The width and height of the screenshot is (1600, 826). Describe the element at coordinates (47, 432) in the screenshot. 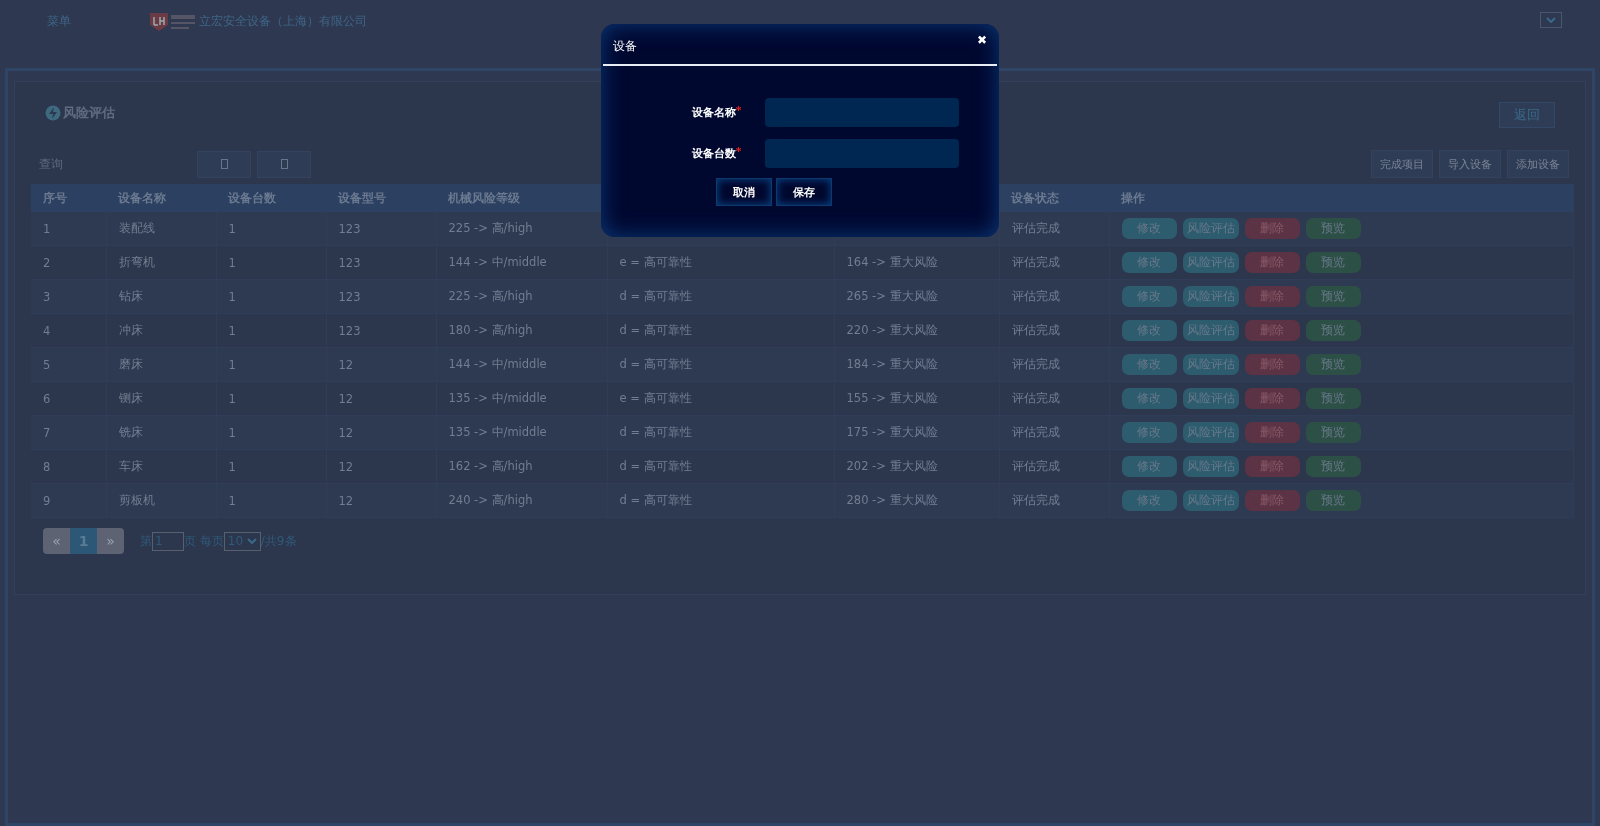

I see `table-cell: 7` at that location.